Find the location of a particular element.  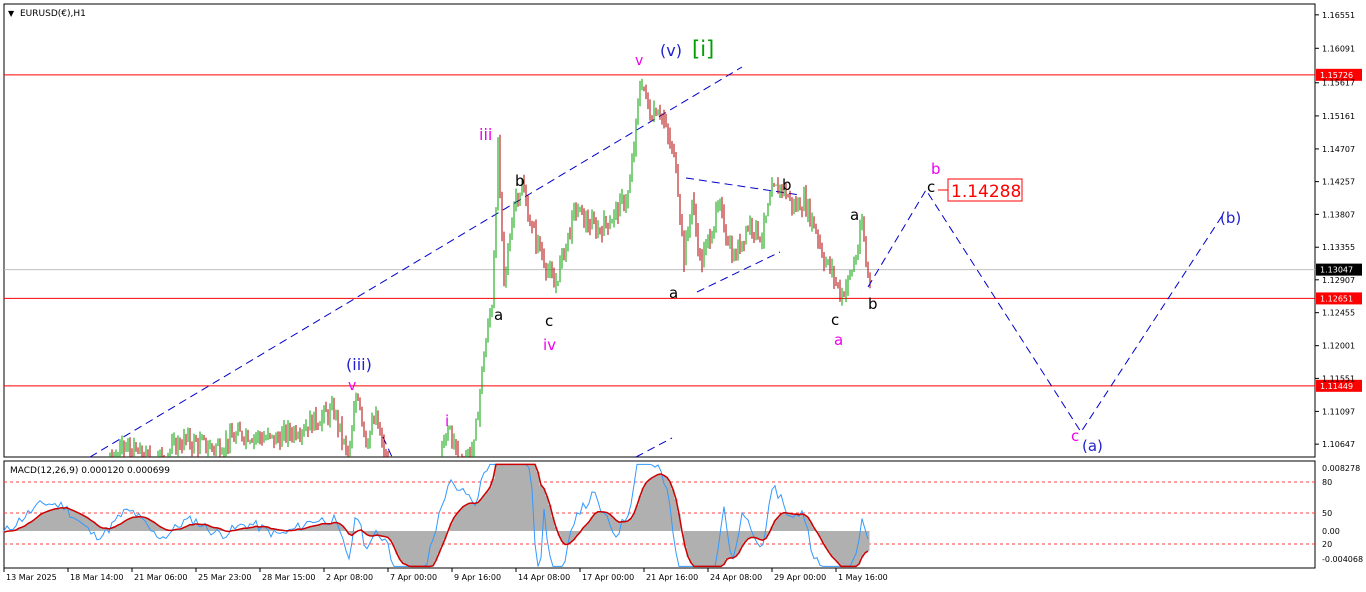

time-tick-label: 13 Mar 2025 is located at coordinates (31, 577).